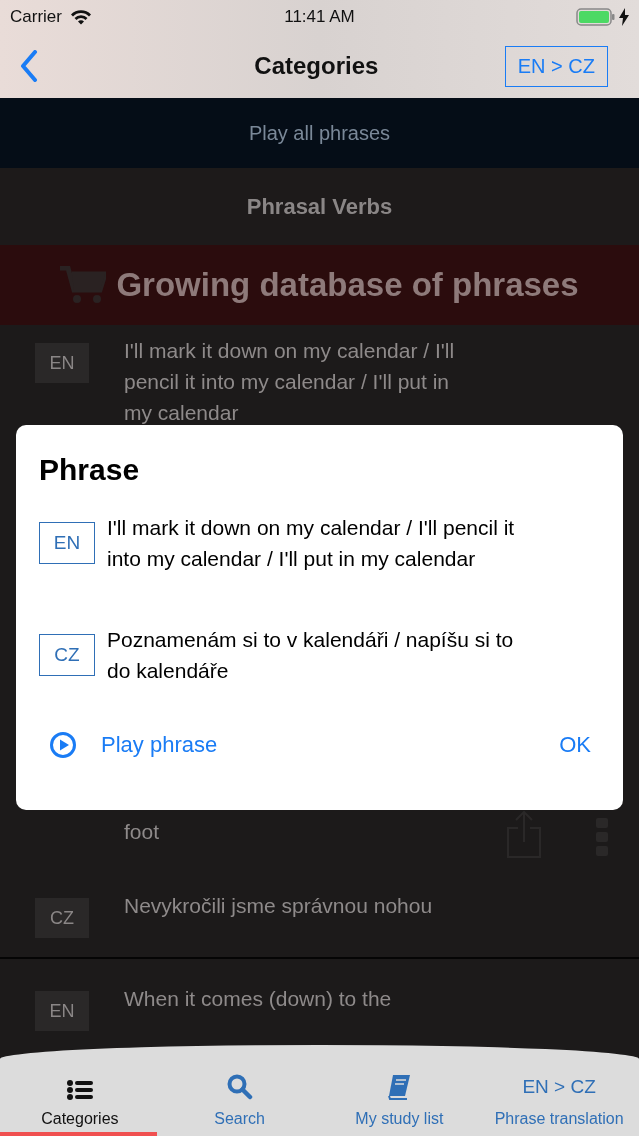  Describe the element at coordinates (399, 1087) in the screenshot. I see `book-icon` at that location.